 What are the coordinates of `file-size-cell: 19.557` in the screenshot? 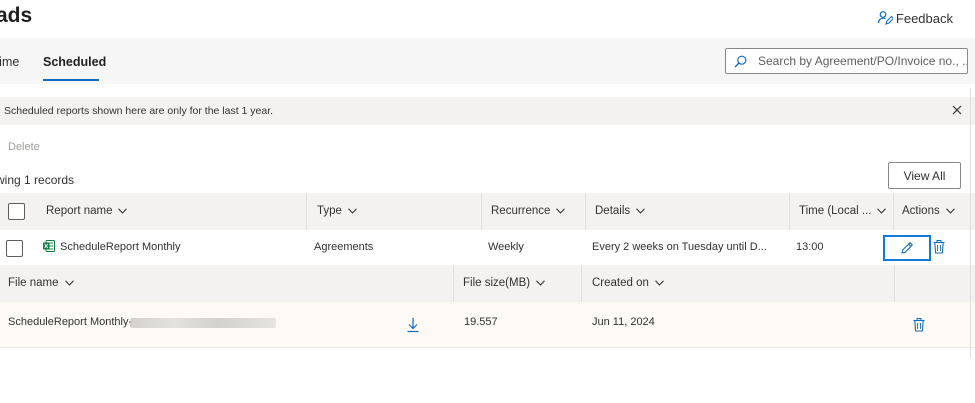 It's located at (481, 322).